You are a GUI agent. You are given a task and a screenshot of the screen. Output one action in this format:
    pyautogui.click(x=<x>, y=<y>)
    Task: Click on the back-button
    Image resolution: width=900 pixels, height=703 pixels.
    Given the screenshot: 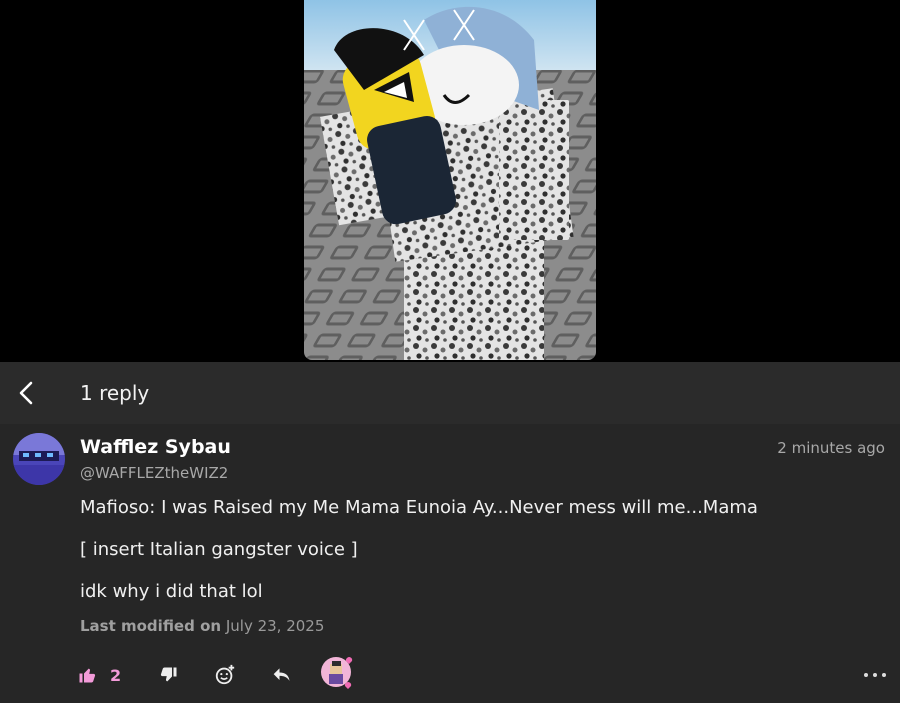 What is the action you would take?
    pyautogui.click(x=26, y=393)
    